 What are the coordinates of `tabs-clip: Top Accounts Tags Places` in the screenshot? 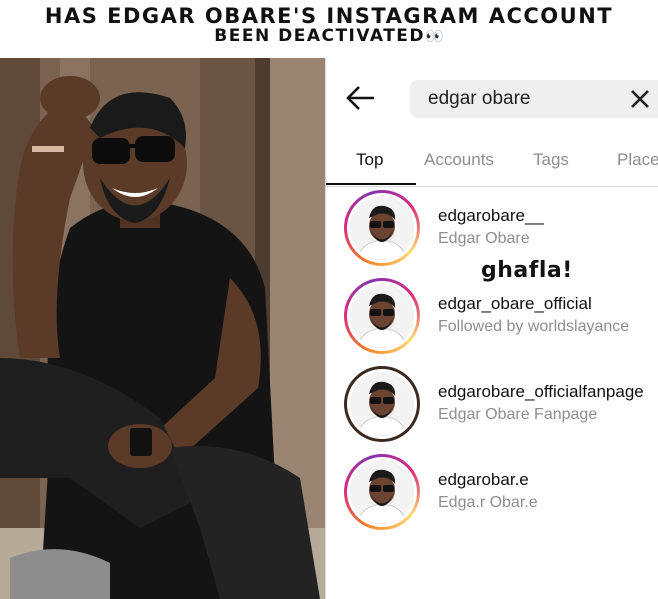 It's located at (492, 164).